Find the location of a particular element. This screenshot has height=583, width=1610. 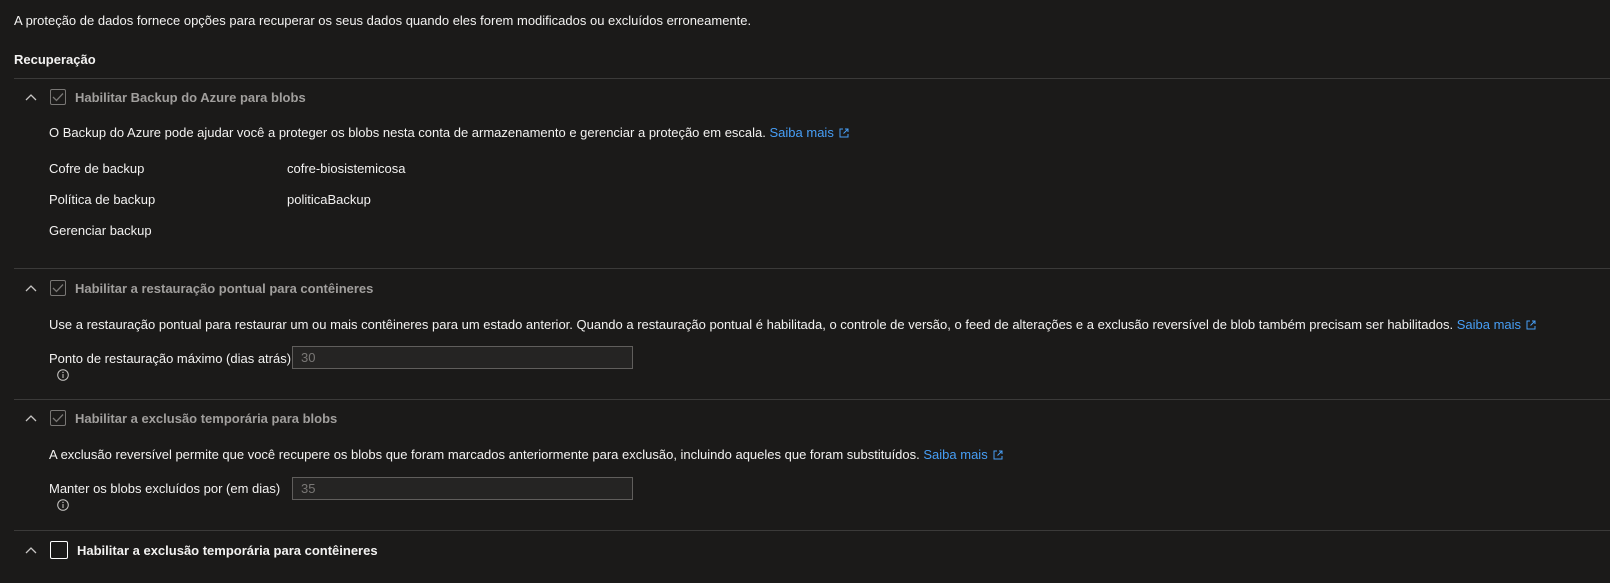

max-restore-point-input is located at coordinates (462, 357).